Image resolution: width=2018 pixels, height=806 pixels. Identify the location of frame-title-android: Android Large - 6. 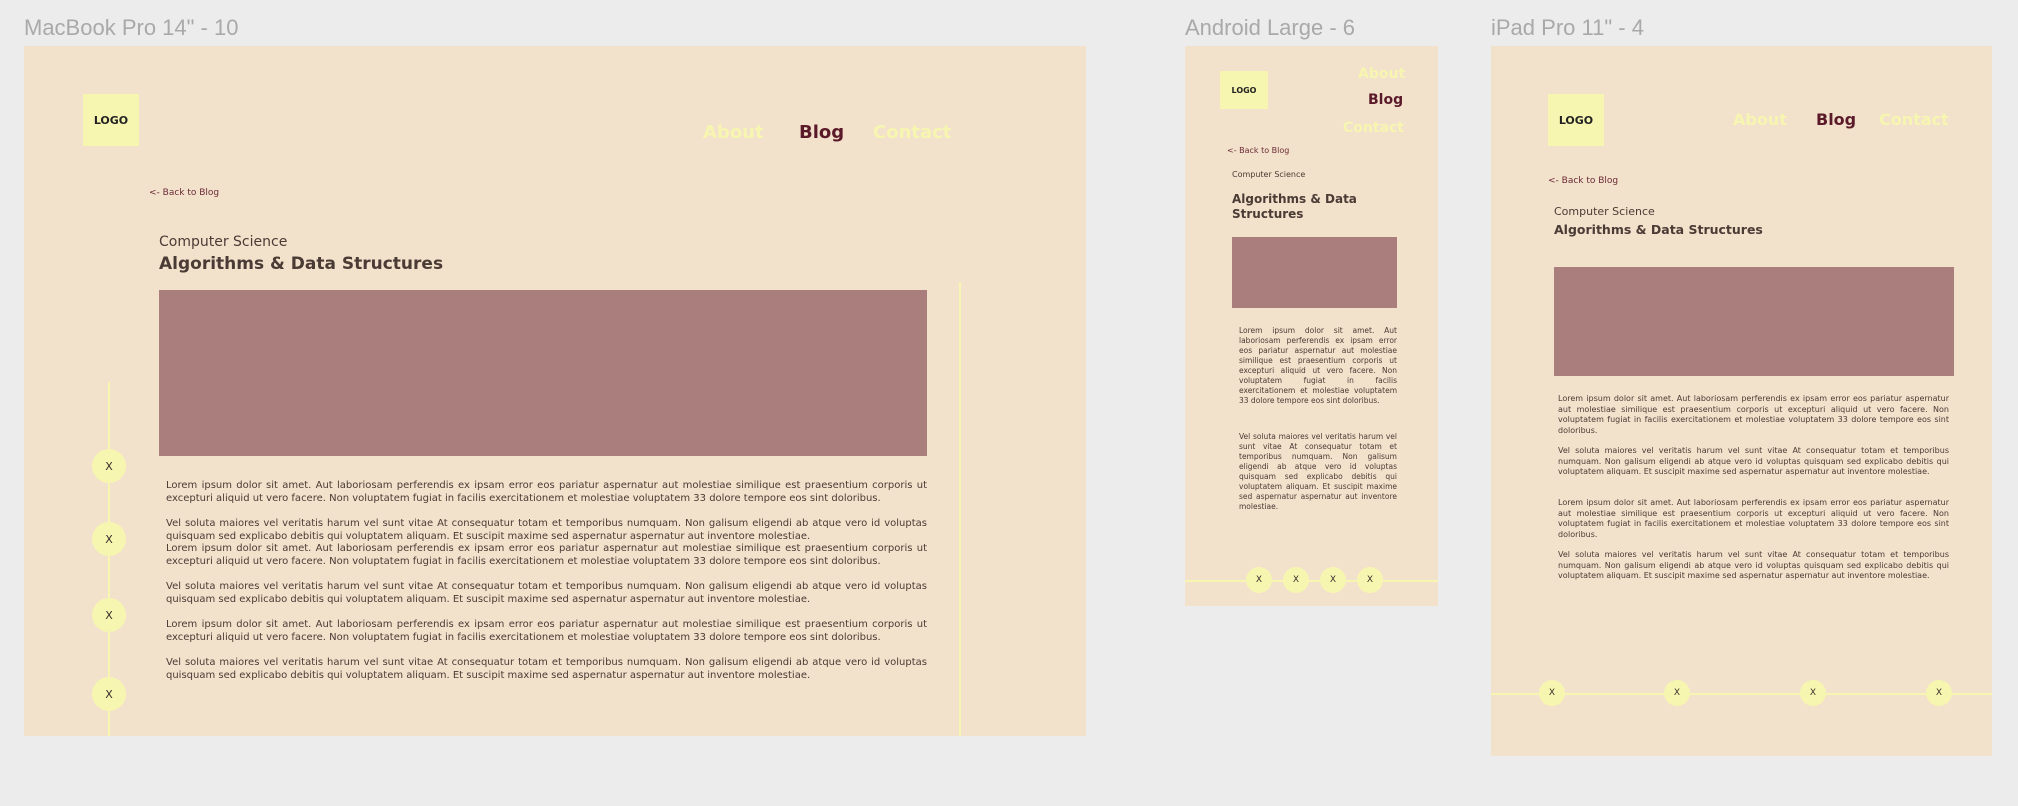
(1270, 27).